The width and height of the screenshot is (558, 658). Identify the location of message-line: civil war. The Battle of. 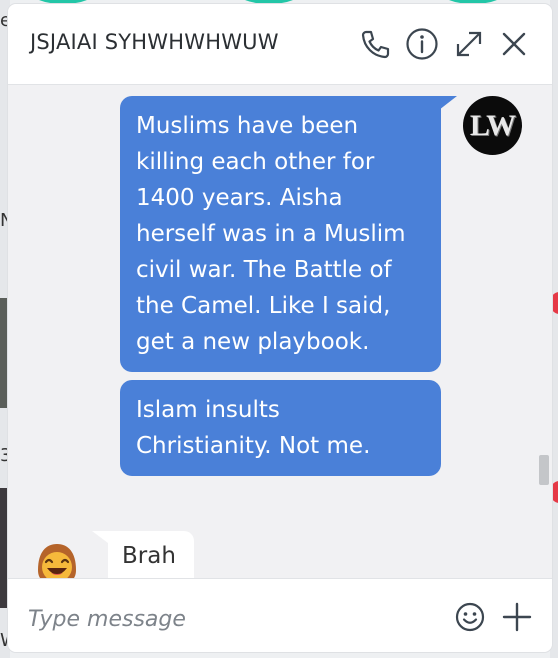
(264, 270).